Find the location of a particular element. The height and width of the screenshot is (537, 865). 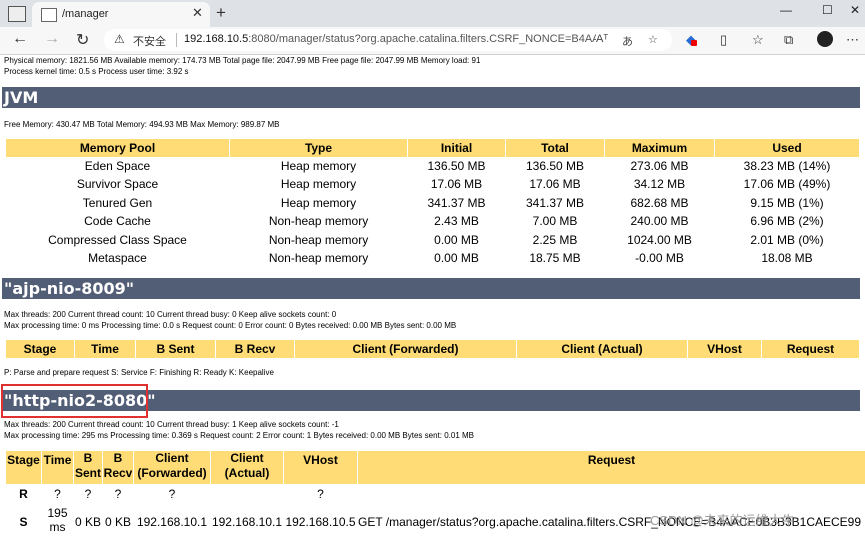

http-header-time: Time is located at coordinates (57, 467).